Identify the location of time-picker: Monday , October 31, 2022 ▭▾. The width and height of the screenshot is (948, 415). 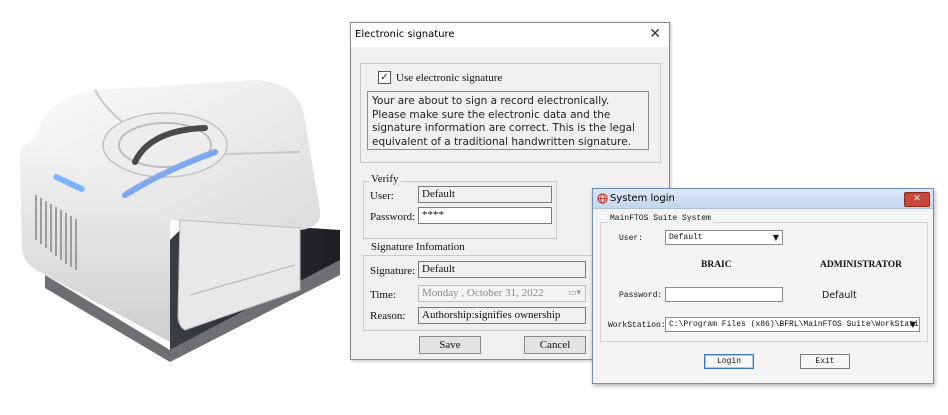
(502, 293).